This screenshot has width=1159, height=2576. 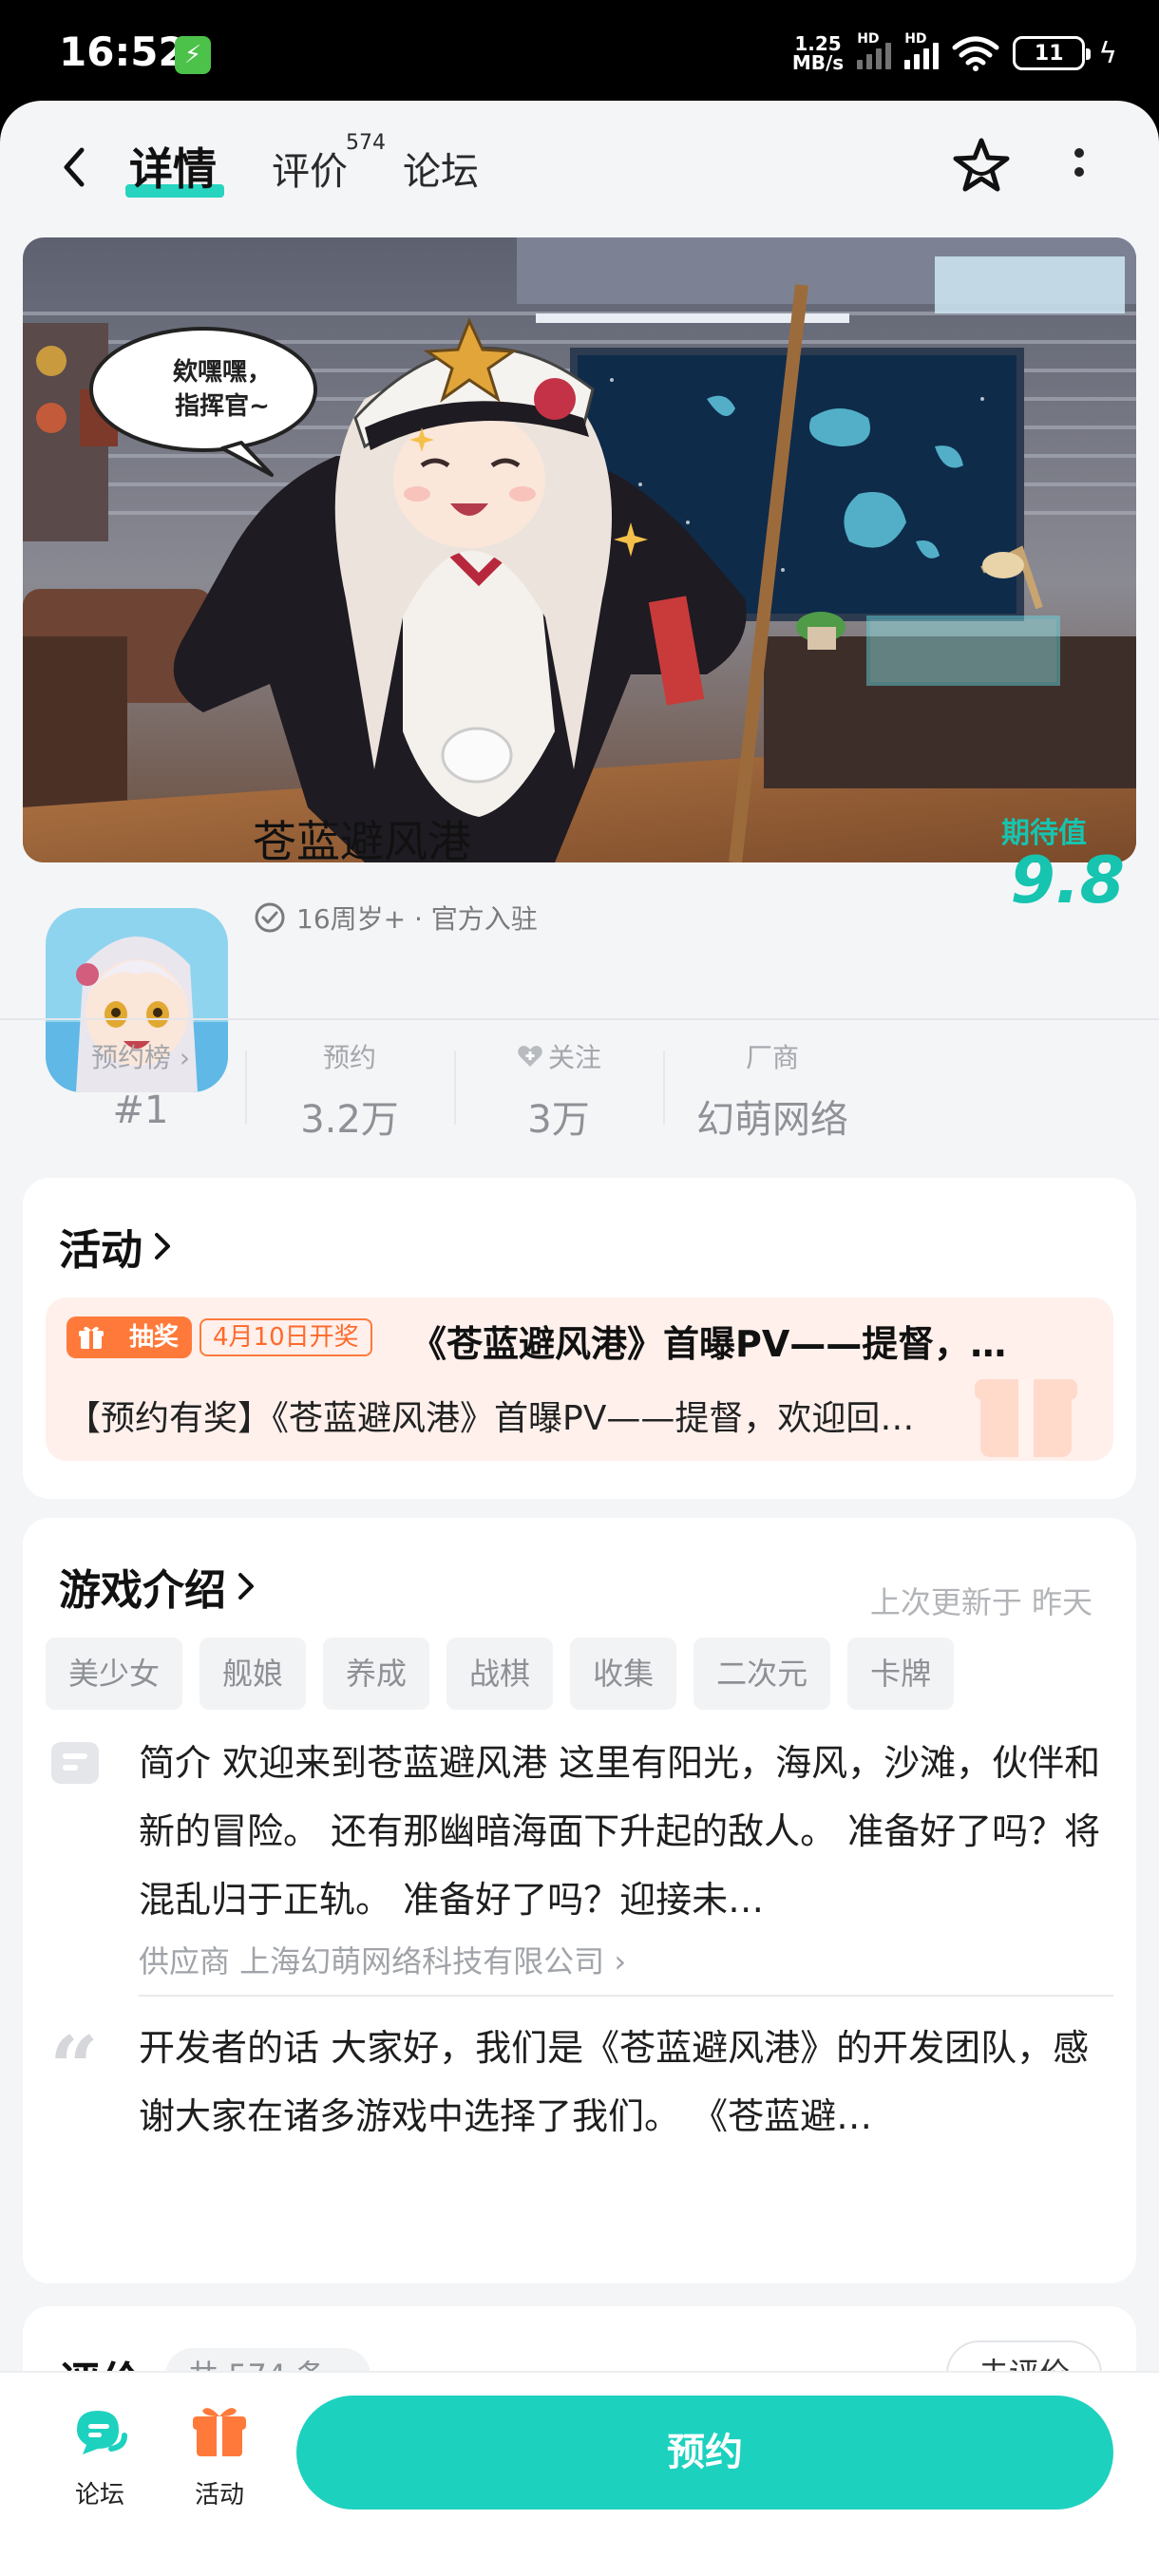 What do you see at coordinates (310, 168) in the screenshot?
I see `tab-reviews: 评价` at bounding box center [310, 168].